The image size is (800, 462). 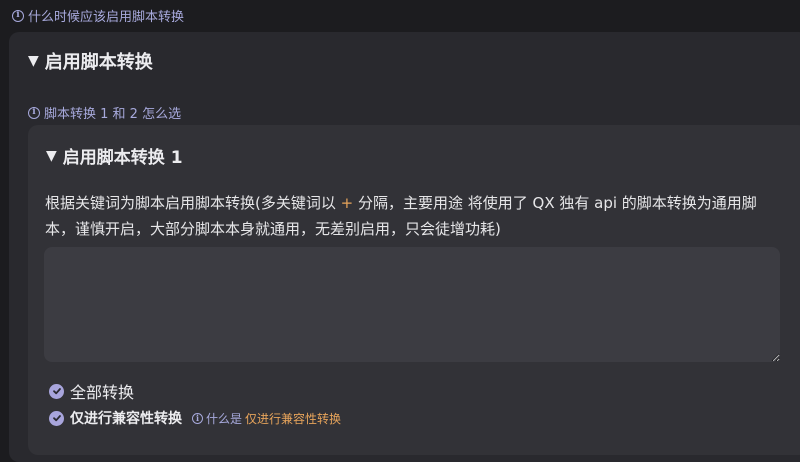 I want to click on help-question-text: 什么是, so click(x=224, y=418).